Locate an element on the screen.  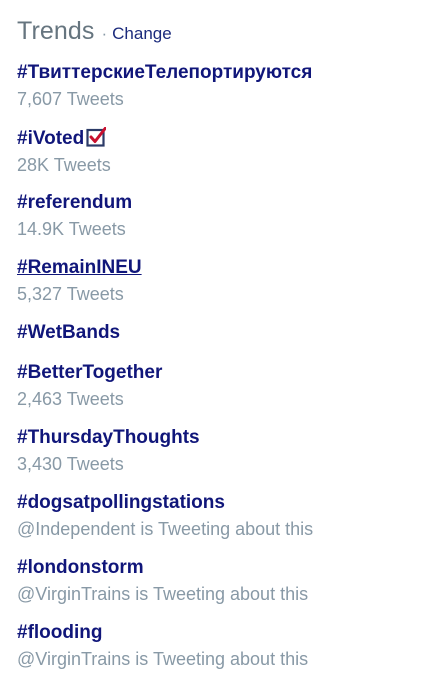
trends-title: Trends is located at coordinates (56, 31).